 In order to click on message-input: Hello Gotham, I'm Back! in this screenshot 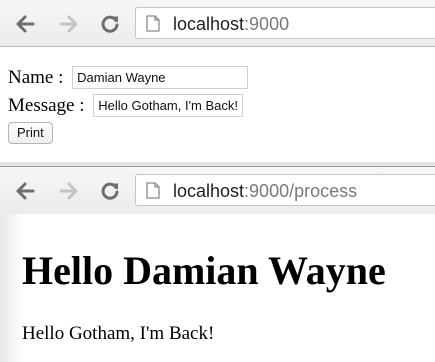, I will do `click(168, 106)`.